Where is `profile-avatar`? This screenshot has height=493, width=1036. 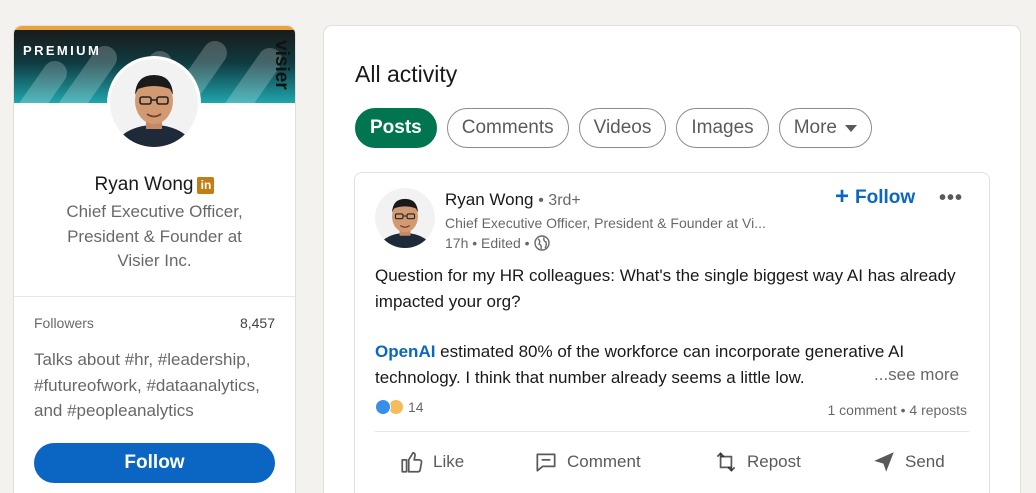
profile-avatar is located at coordinates (154, 103).